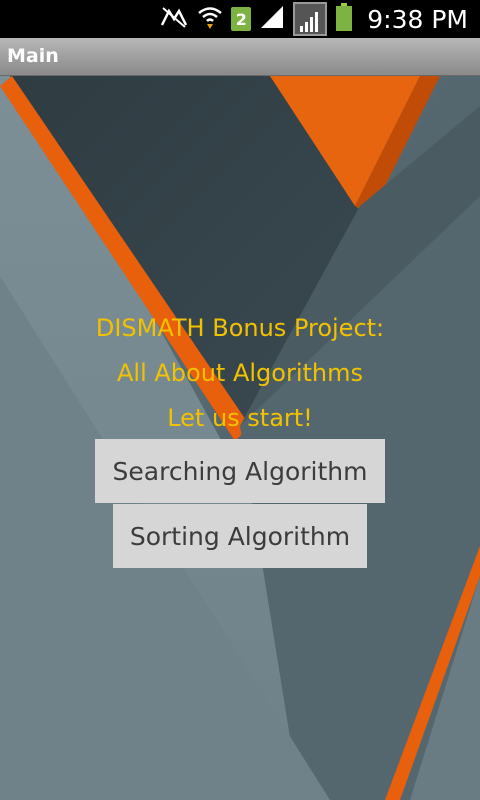  Describe the element at coordinates (240, 536) in the screenshot. I see `sorting-algorithm-button: Sorting Algorithm` at that location.